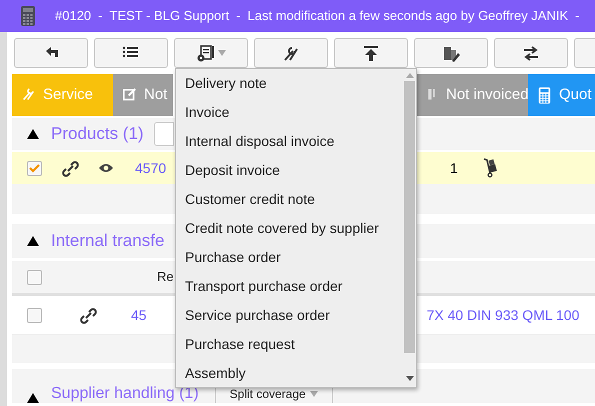 This screenshot has width=595, height=406. What do you see at coordinates (170, 16) in the screenshot?
I see `customer-name: TEST - BLG Support` at bounding box center [170, 16].